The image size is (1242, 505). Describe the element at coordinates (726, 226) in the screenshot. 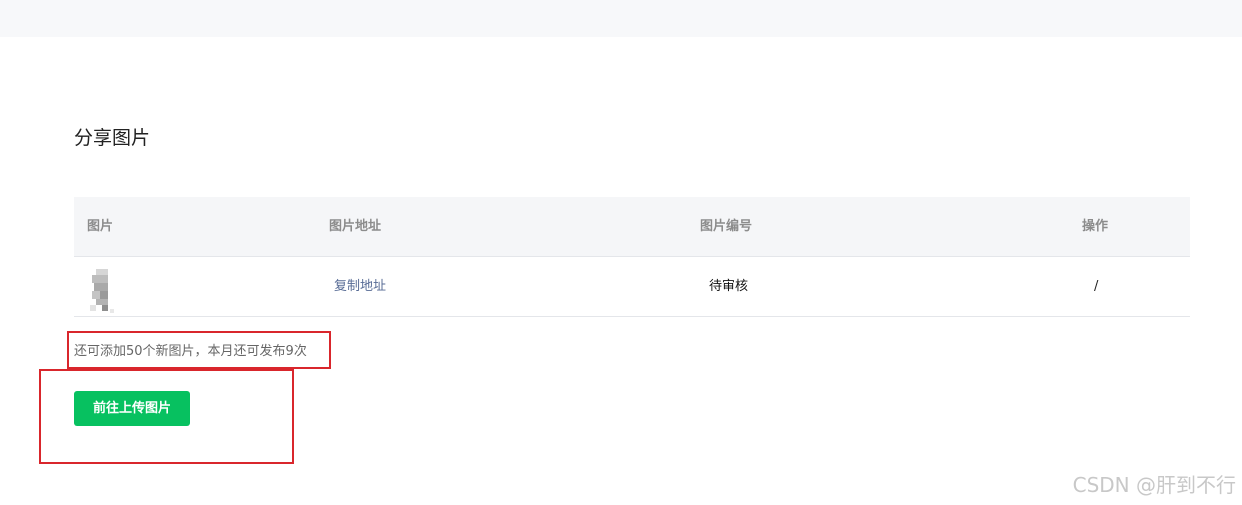

I see `header-number: 图片编号` at that location.